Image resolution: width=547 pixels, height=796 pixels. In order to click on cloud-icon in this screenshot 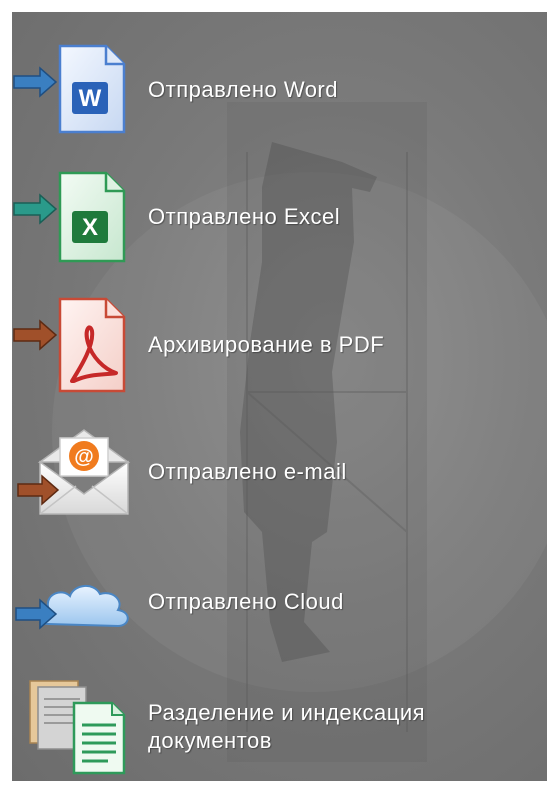, I will do `click(76, 602)`.